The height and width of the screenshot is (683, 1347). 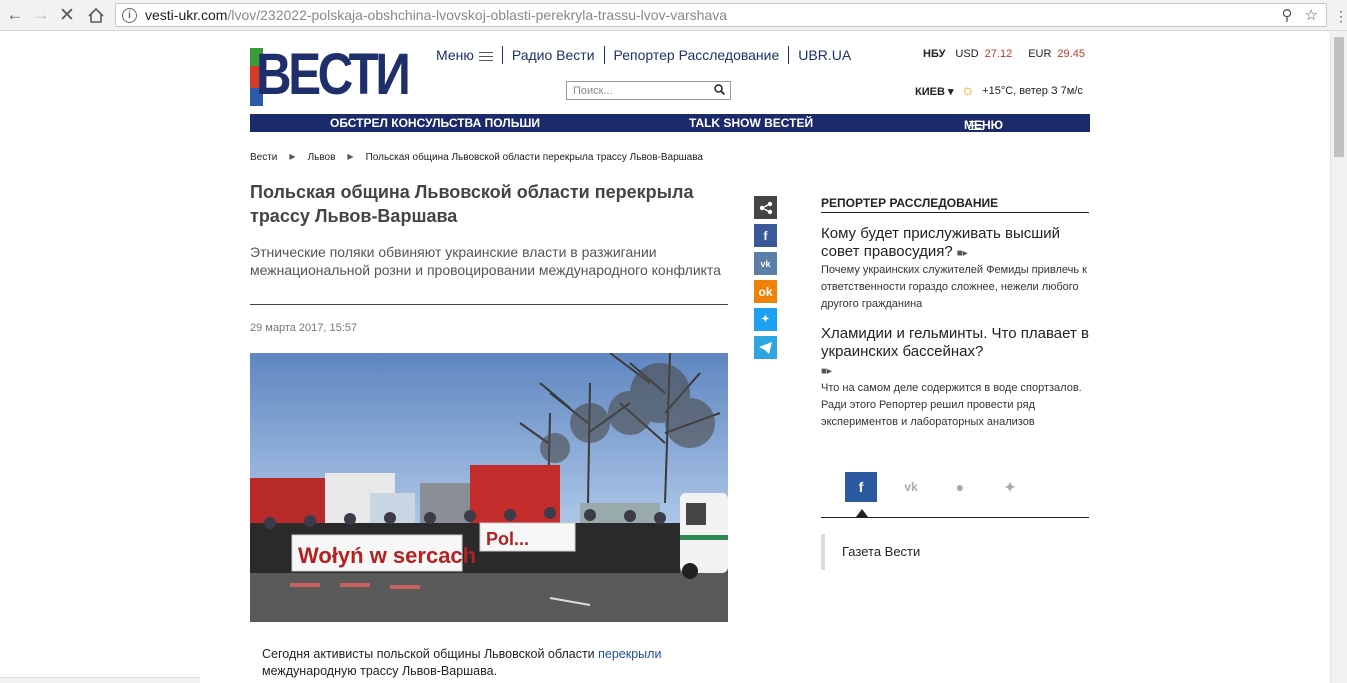 What do you see at coordinates (554, 55) in the screenshot?
I see `nav-radio: Радио Вести` at bounding box center [554, 55].